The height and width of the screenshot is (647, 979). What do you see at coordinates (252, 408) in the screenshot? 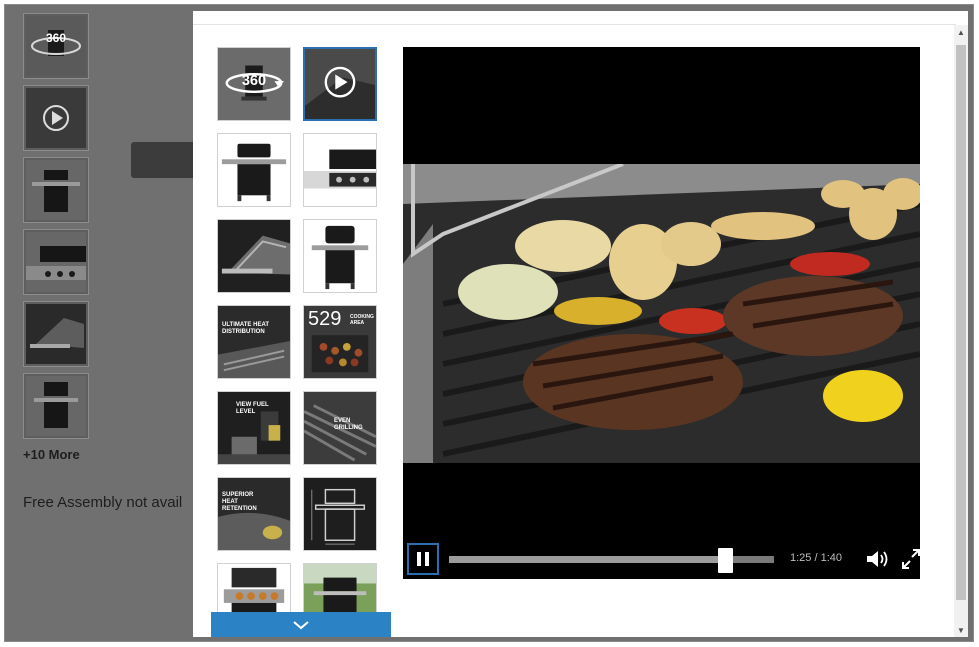
I see `thumbnail-feature-text: VIEW FUEL LEVEL` at bounding box center [252, 408].